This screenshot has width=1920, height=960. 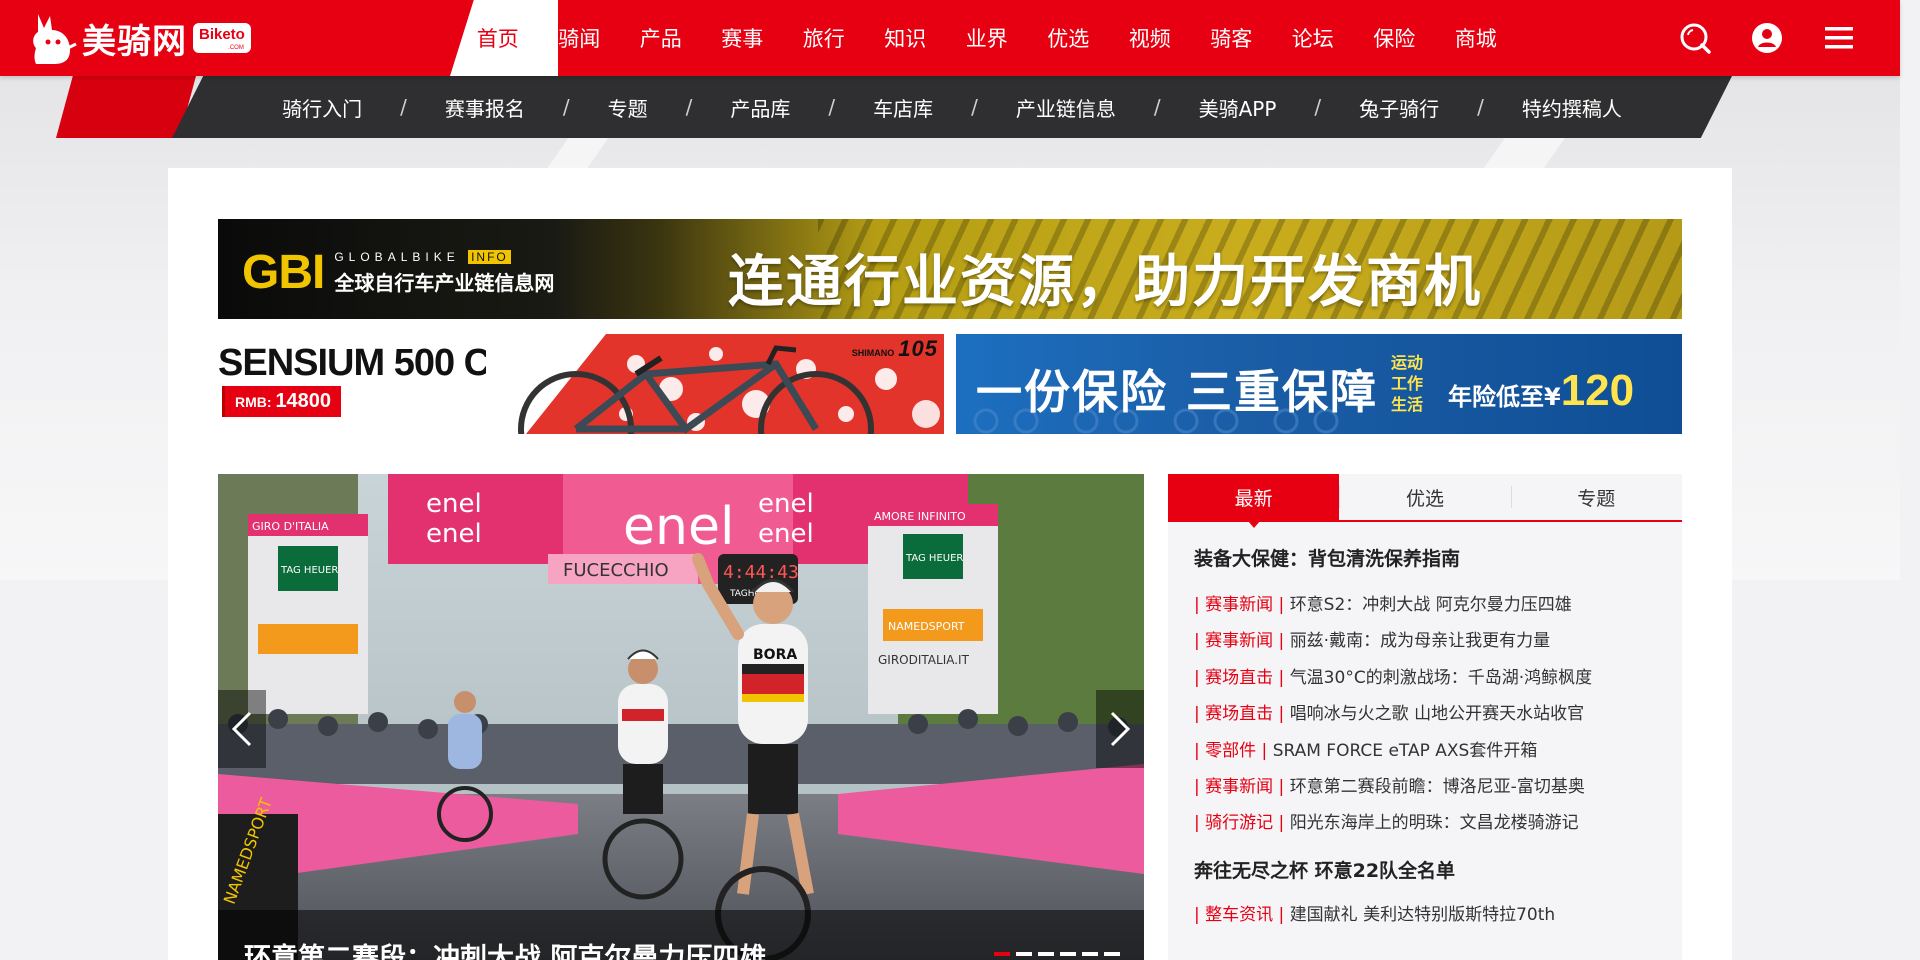 I want to click on user-icon, so click(x=1767, y=38).